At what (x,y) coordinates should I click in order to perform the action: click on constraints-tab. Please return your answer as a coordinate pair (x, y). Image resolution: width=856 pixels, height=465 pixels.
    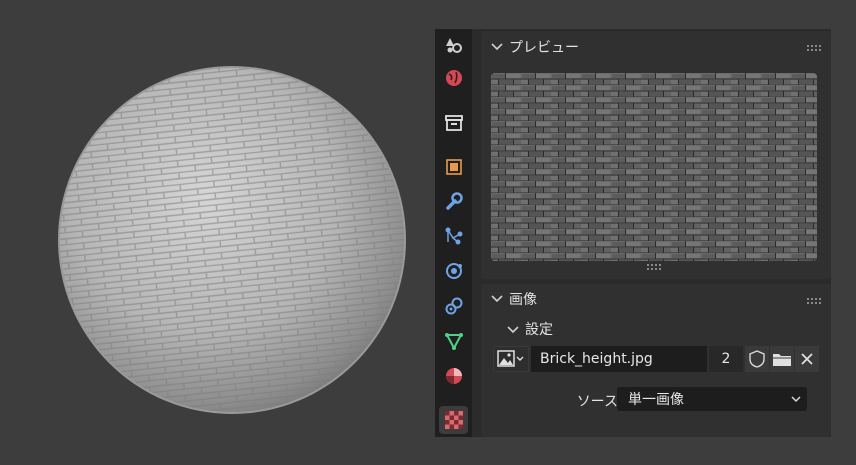
    Looking at the image, I should click on (453, 306).